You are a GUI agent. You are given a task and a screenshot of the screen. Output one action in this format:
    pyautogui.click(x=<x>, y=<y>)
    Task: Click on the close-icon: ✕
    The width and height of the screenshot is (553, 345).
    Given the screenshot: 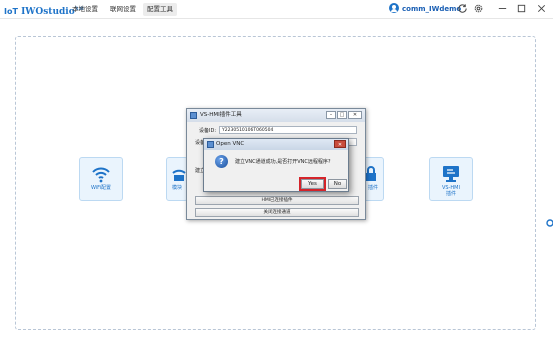 What is the action you would take?
    pyautogui.click(x=340, y=144)
    